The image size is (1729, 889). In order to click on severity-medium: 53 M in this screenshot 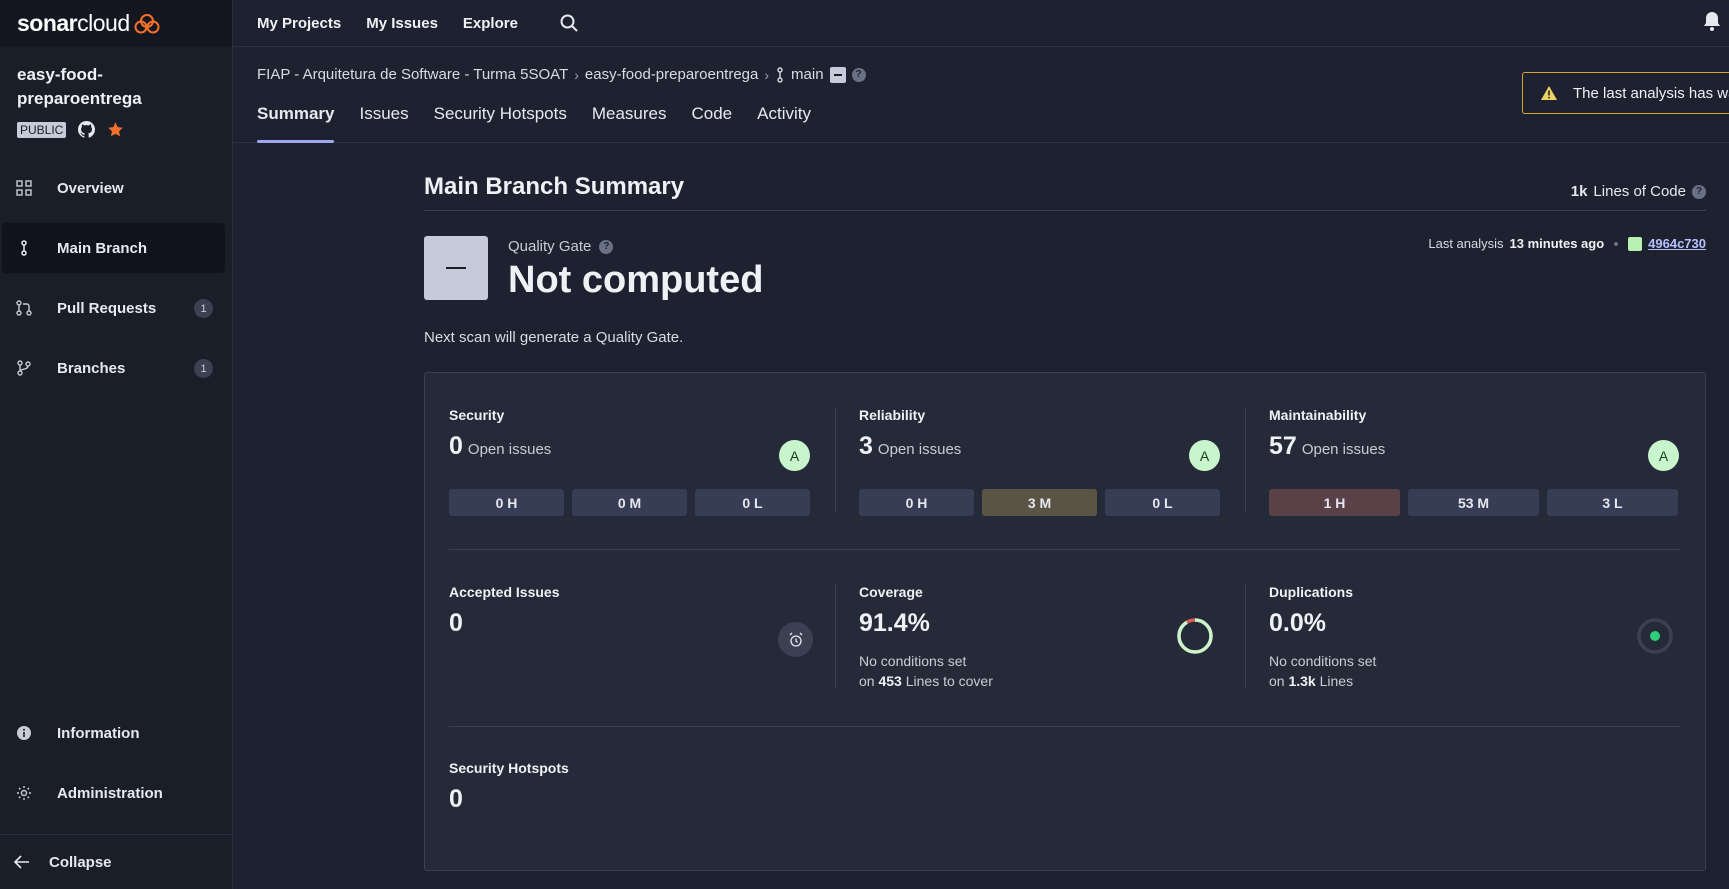, I will do `click(1473, 502)`.